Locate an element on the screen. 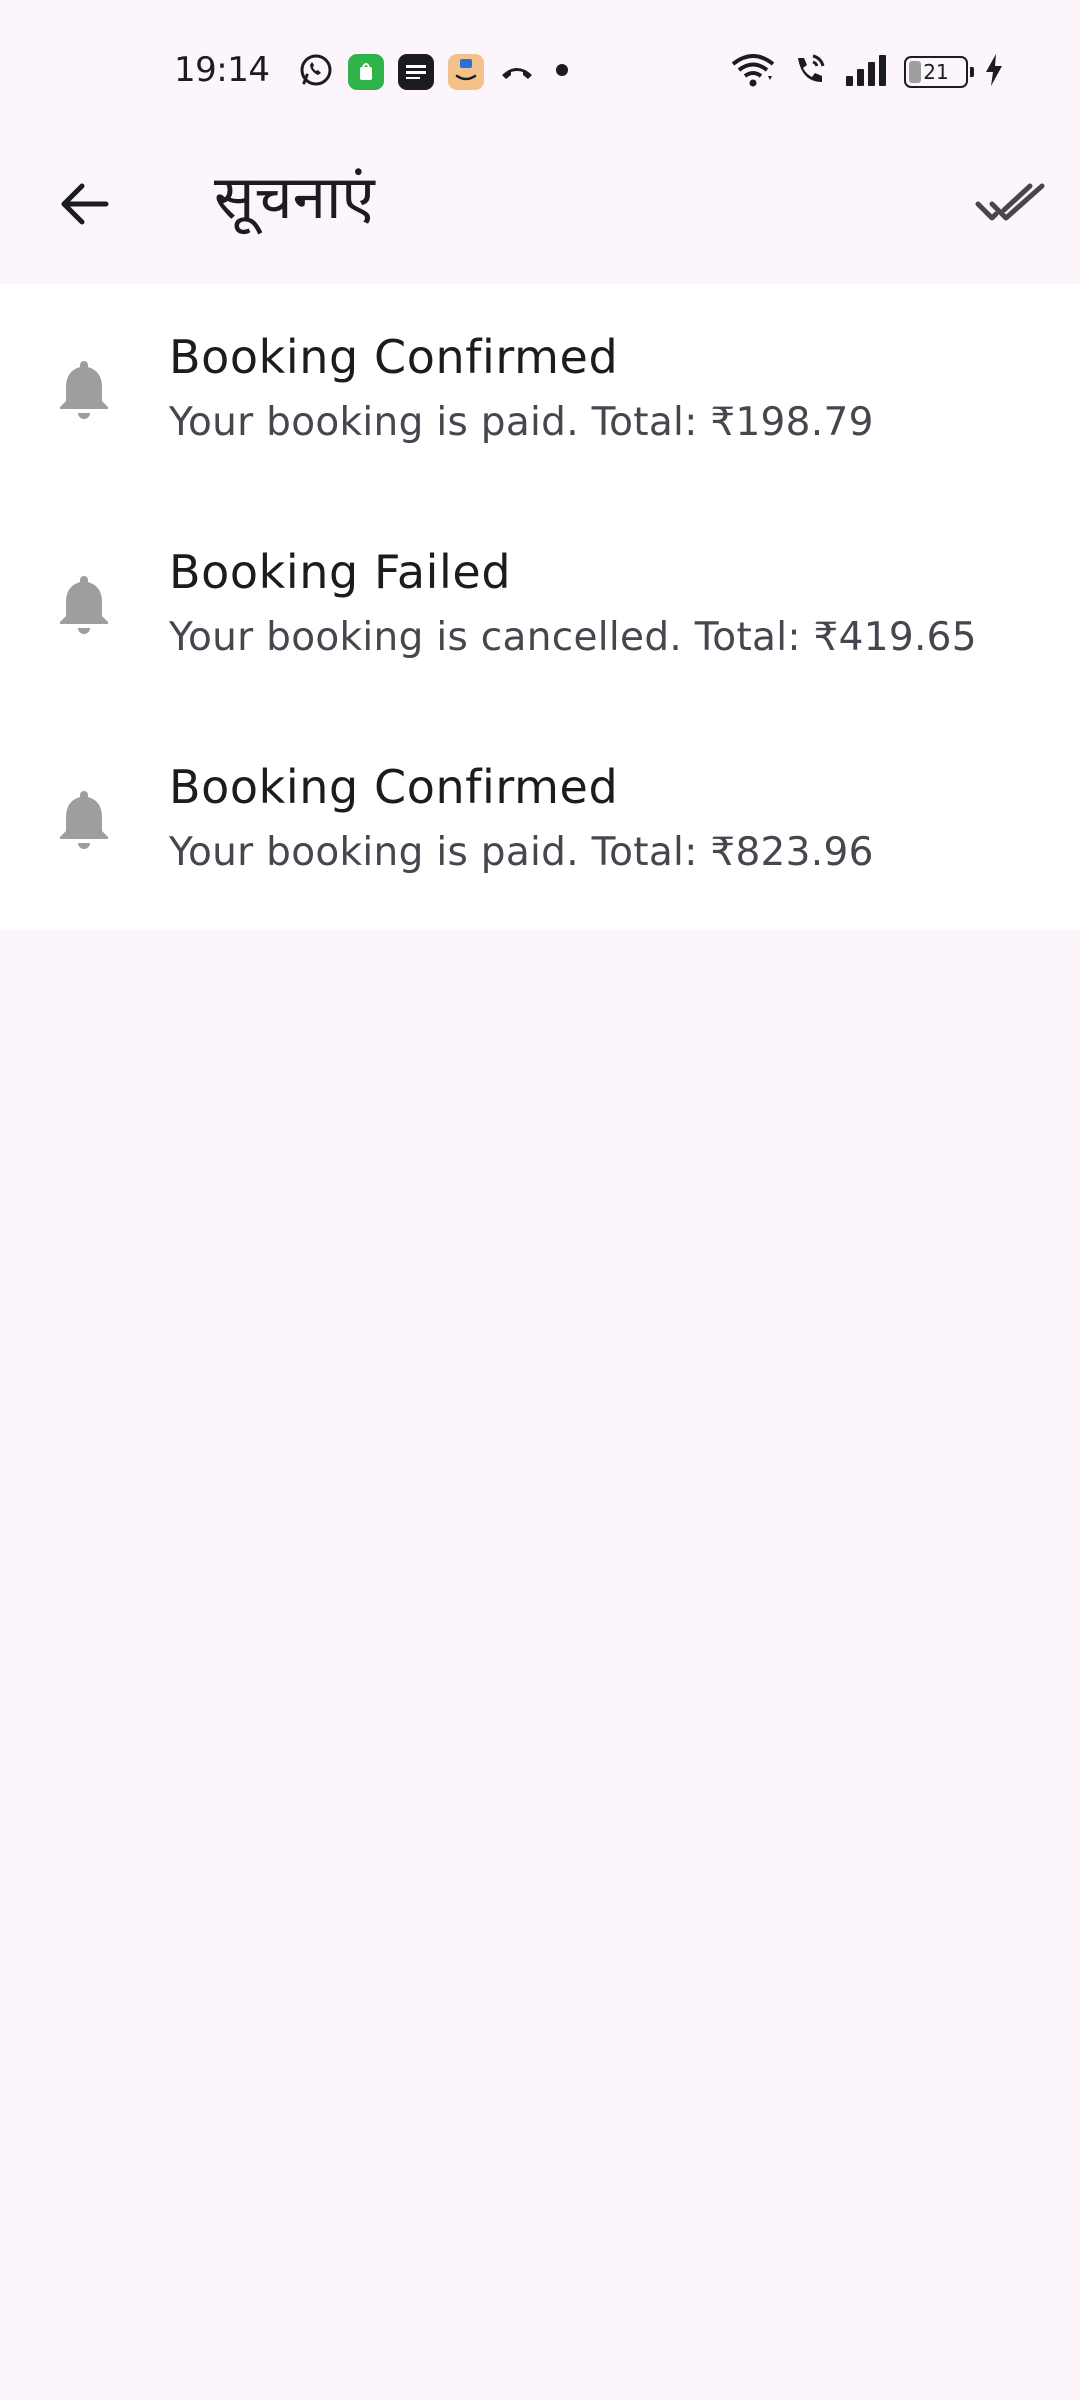  status-bar: 19:14 21 is located at coordinates (540, 65).